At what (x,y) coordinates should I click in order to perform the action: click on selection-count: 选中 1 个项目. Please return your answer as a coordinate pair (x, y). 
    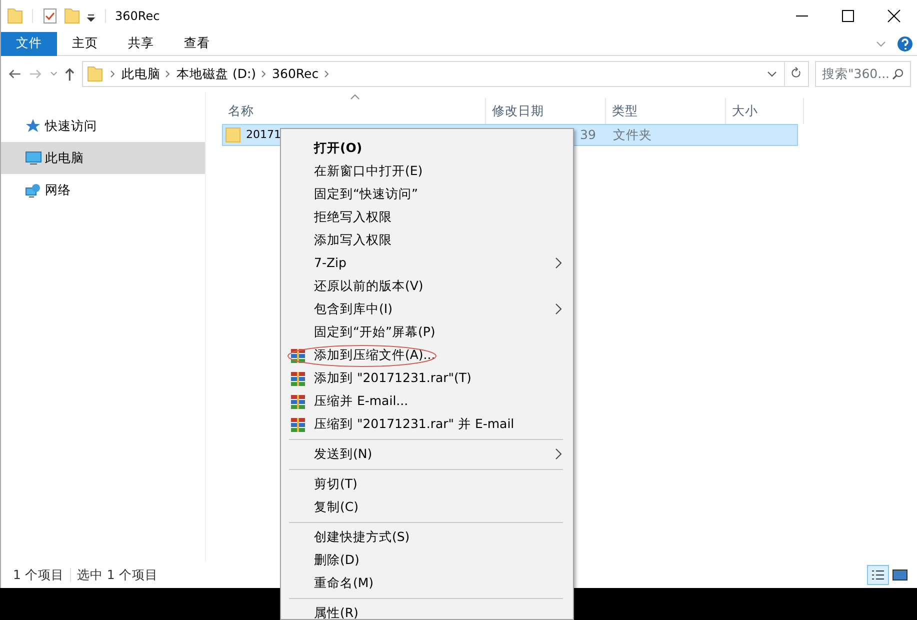
    Looking at the image, I should click on (117, 575).